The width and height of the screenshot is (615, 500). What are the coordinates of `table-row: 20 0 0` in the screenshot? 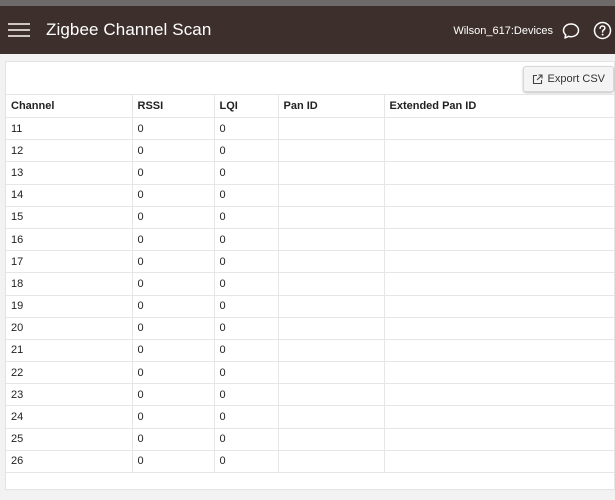 It's located at (310, 328).